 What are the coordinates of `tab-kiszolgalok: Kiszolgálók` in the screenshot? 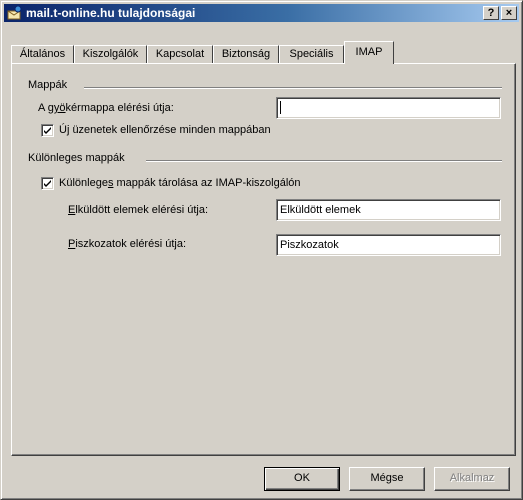 It's located at (110, 54).